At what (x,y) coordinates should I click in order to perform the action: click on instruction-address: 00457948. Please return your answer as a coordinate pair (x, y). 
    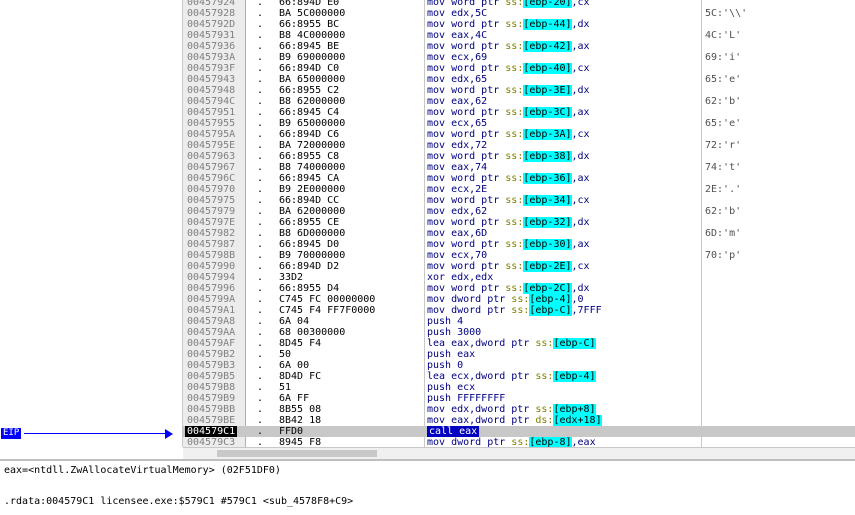
    Looking at the image, I should click on (211, 90).